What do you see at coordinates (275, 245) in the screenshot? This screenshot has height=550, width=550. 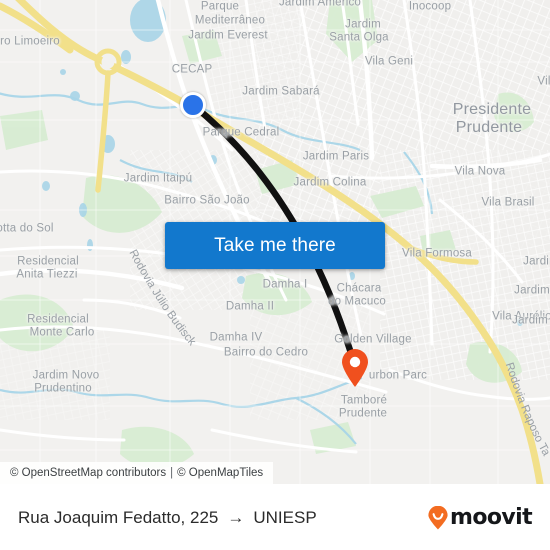 I see `take-me-there-button: Take me there` at bounding box center [275, 245].